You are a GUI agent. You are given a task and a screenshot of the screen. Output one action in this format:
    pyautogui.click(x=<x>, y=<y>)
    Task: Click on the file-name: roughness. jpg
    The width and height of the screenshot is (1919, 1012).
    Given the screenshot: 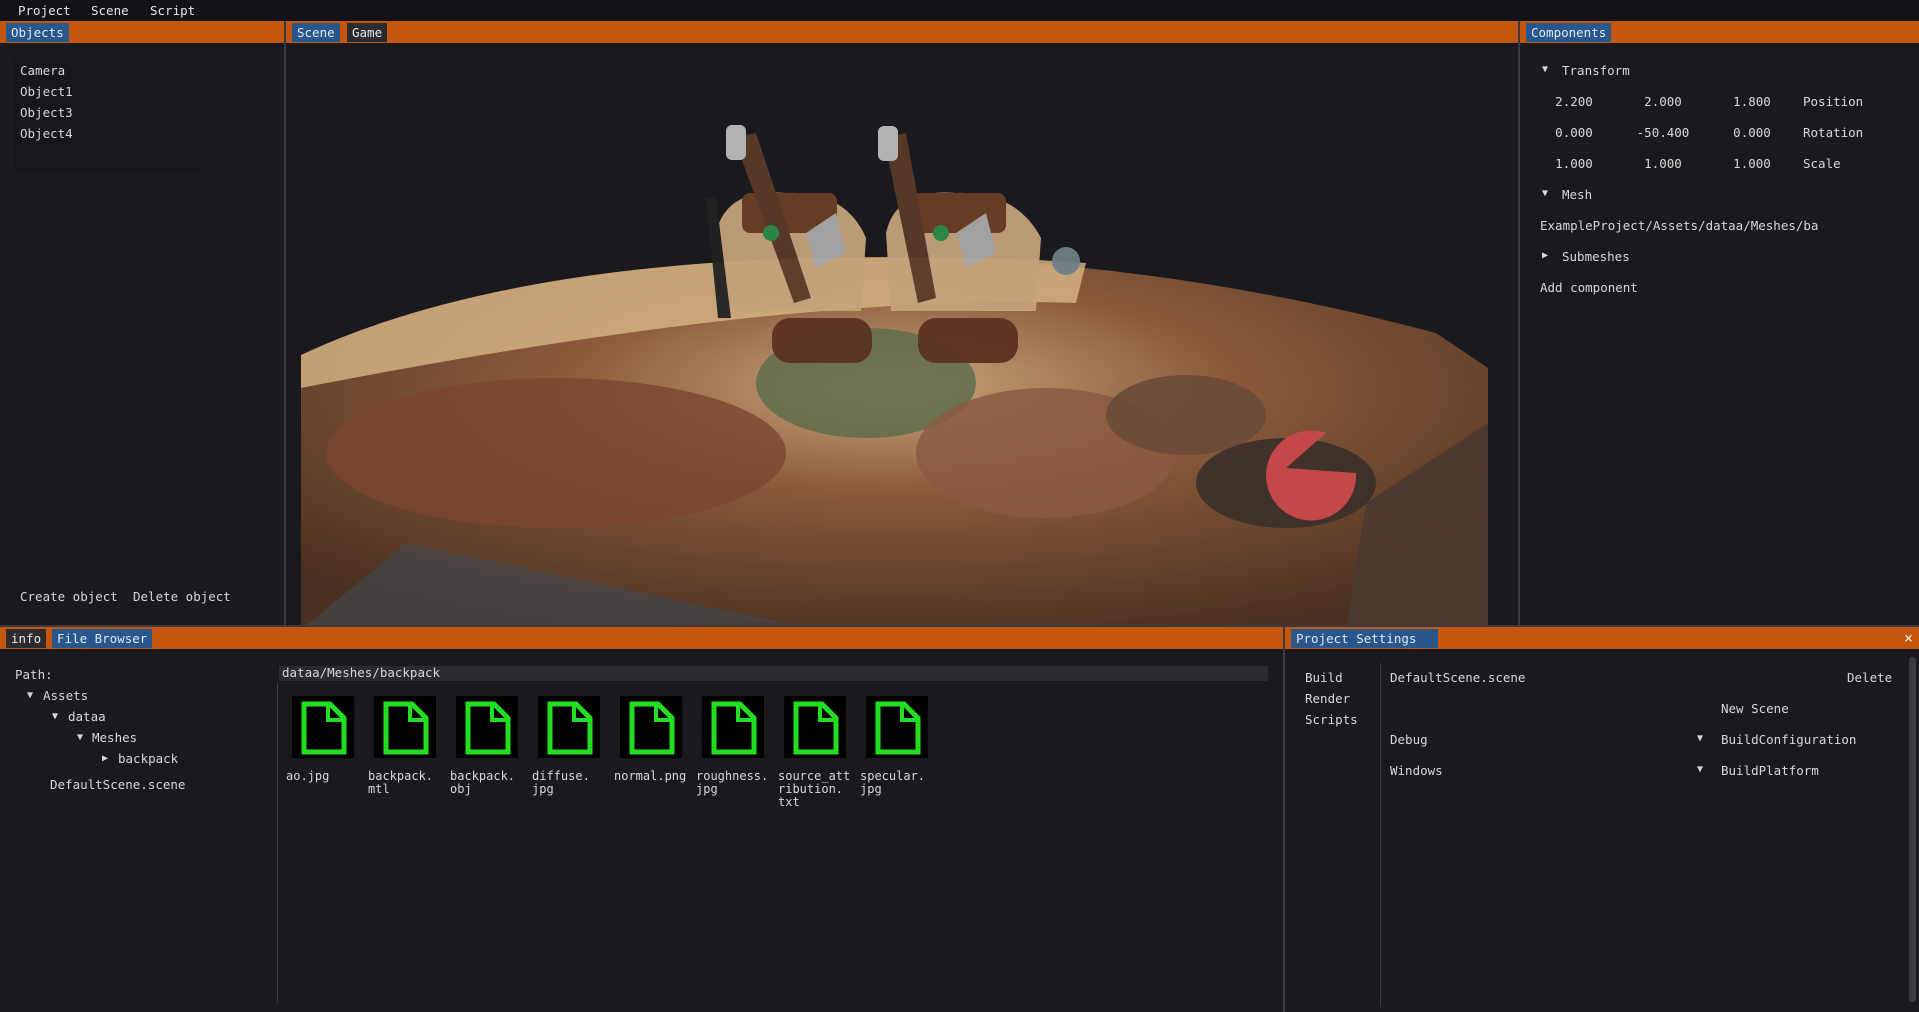 What is the action you would take?
    pyautogui.click(x=732, y=782)
    